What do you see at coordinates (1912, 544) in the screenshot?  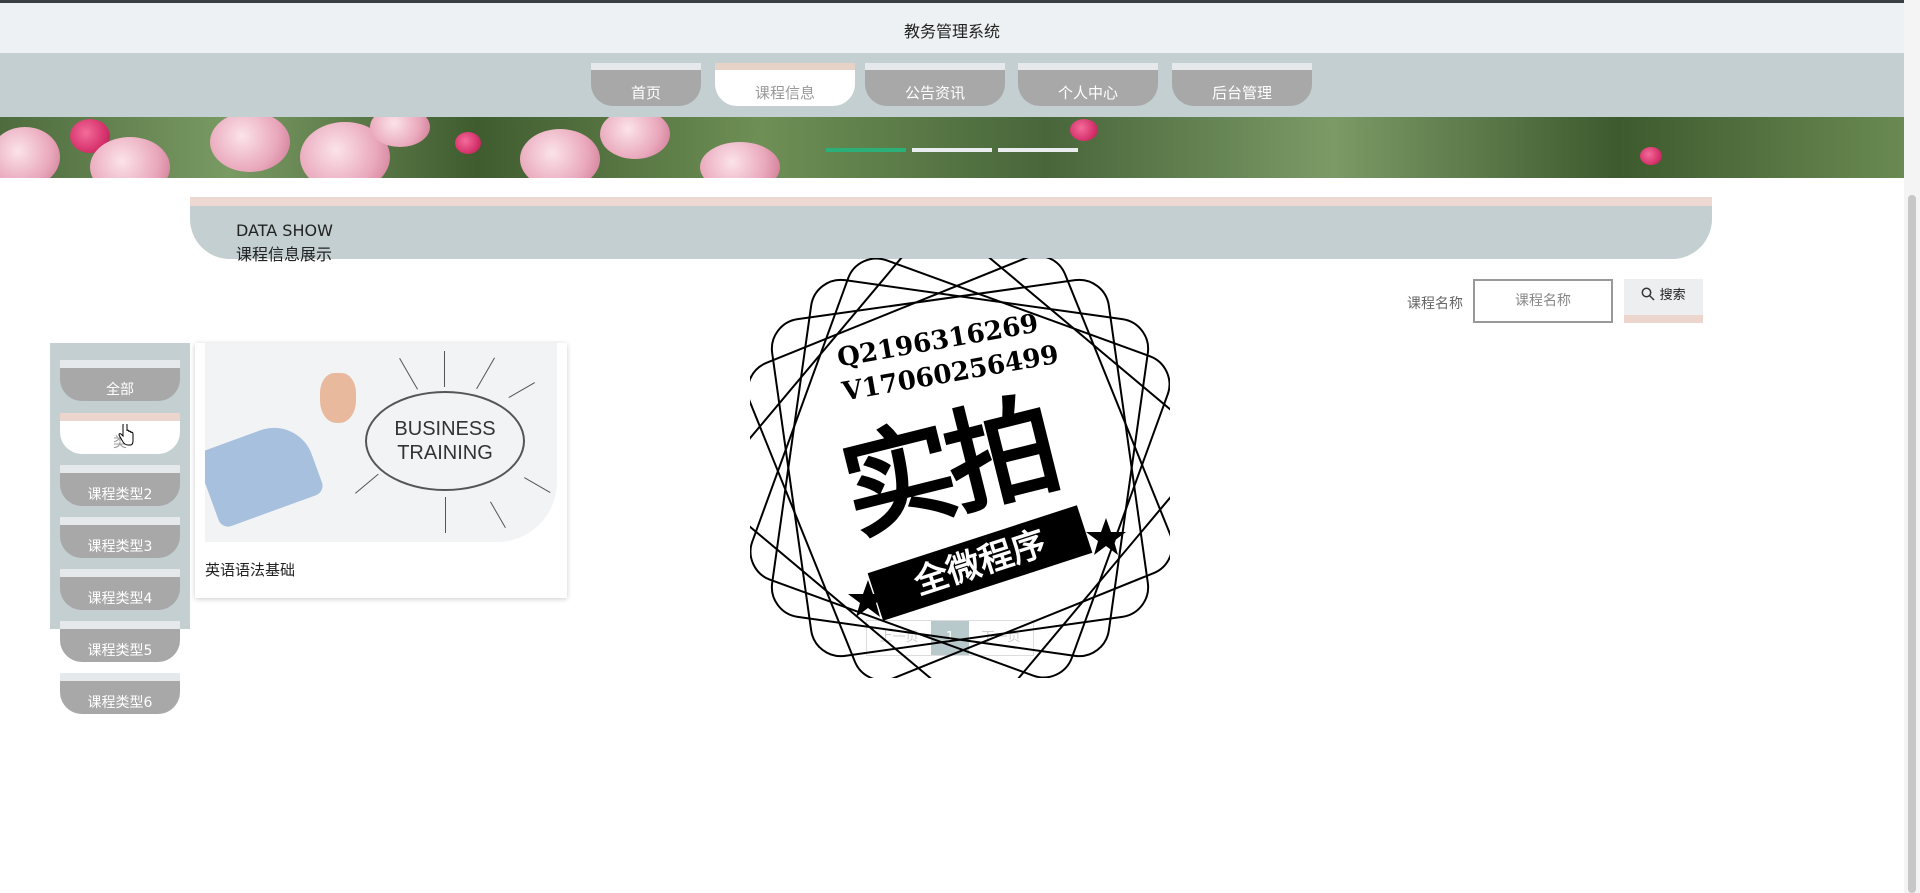 I see `scrollbar-thumb` at bounding box center [1912, 544].